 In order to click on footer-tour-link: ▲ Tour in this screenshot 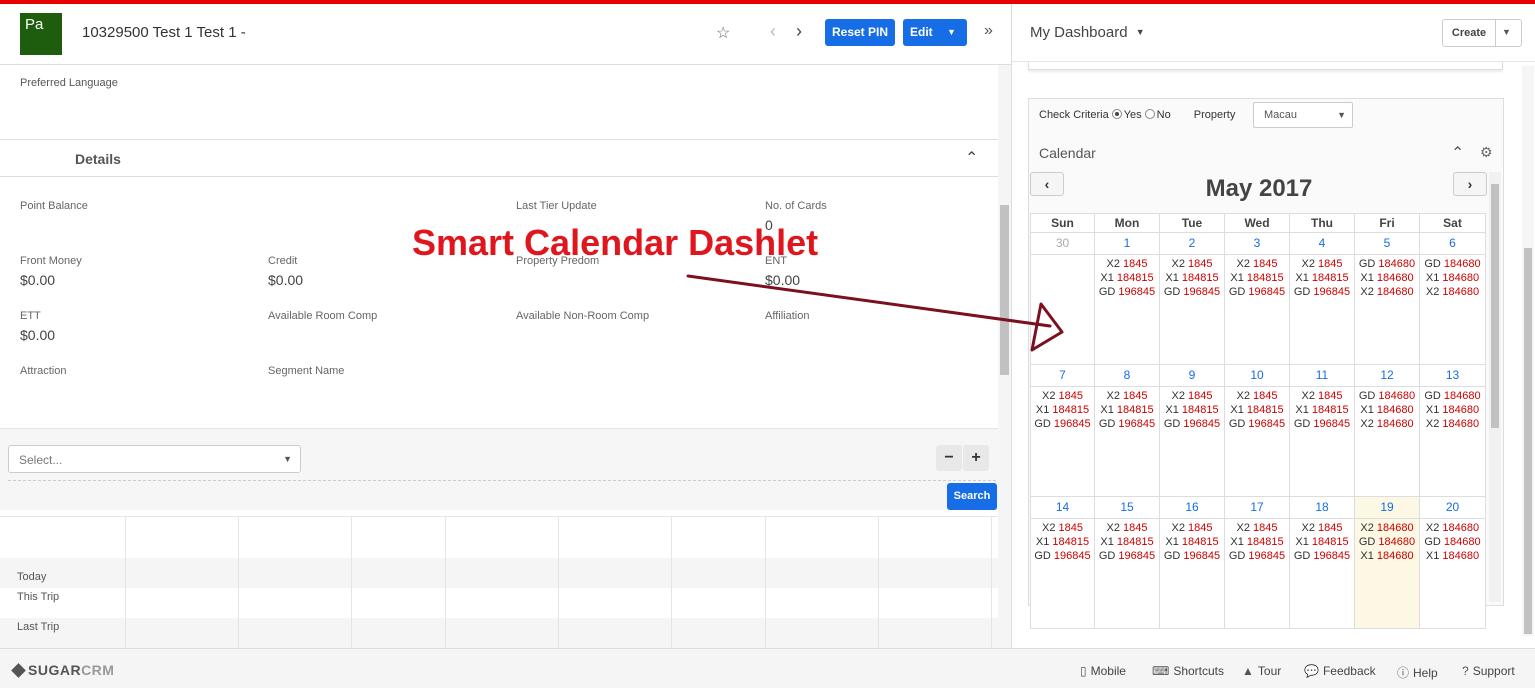, I will do `click(1261, 671)`.